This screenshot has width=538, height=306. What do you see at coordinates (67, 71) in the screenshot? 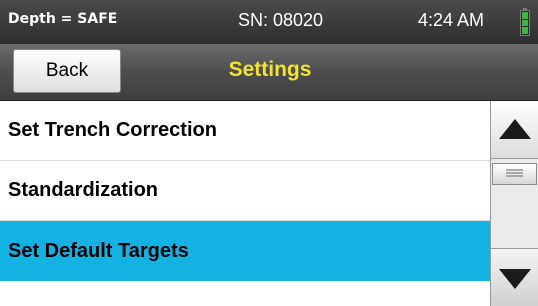
I see `back-button: Back` at bounding box center [67, 71].